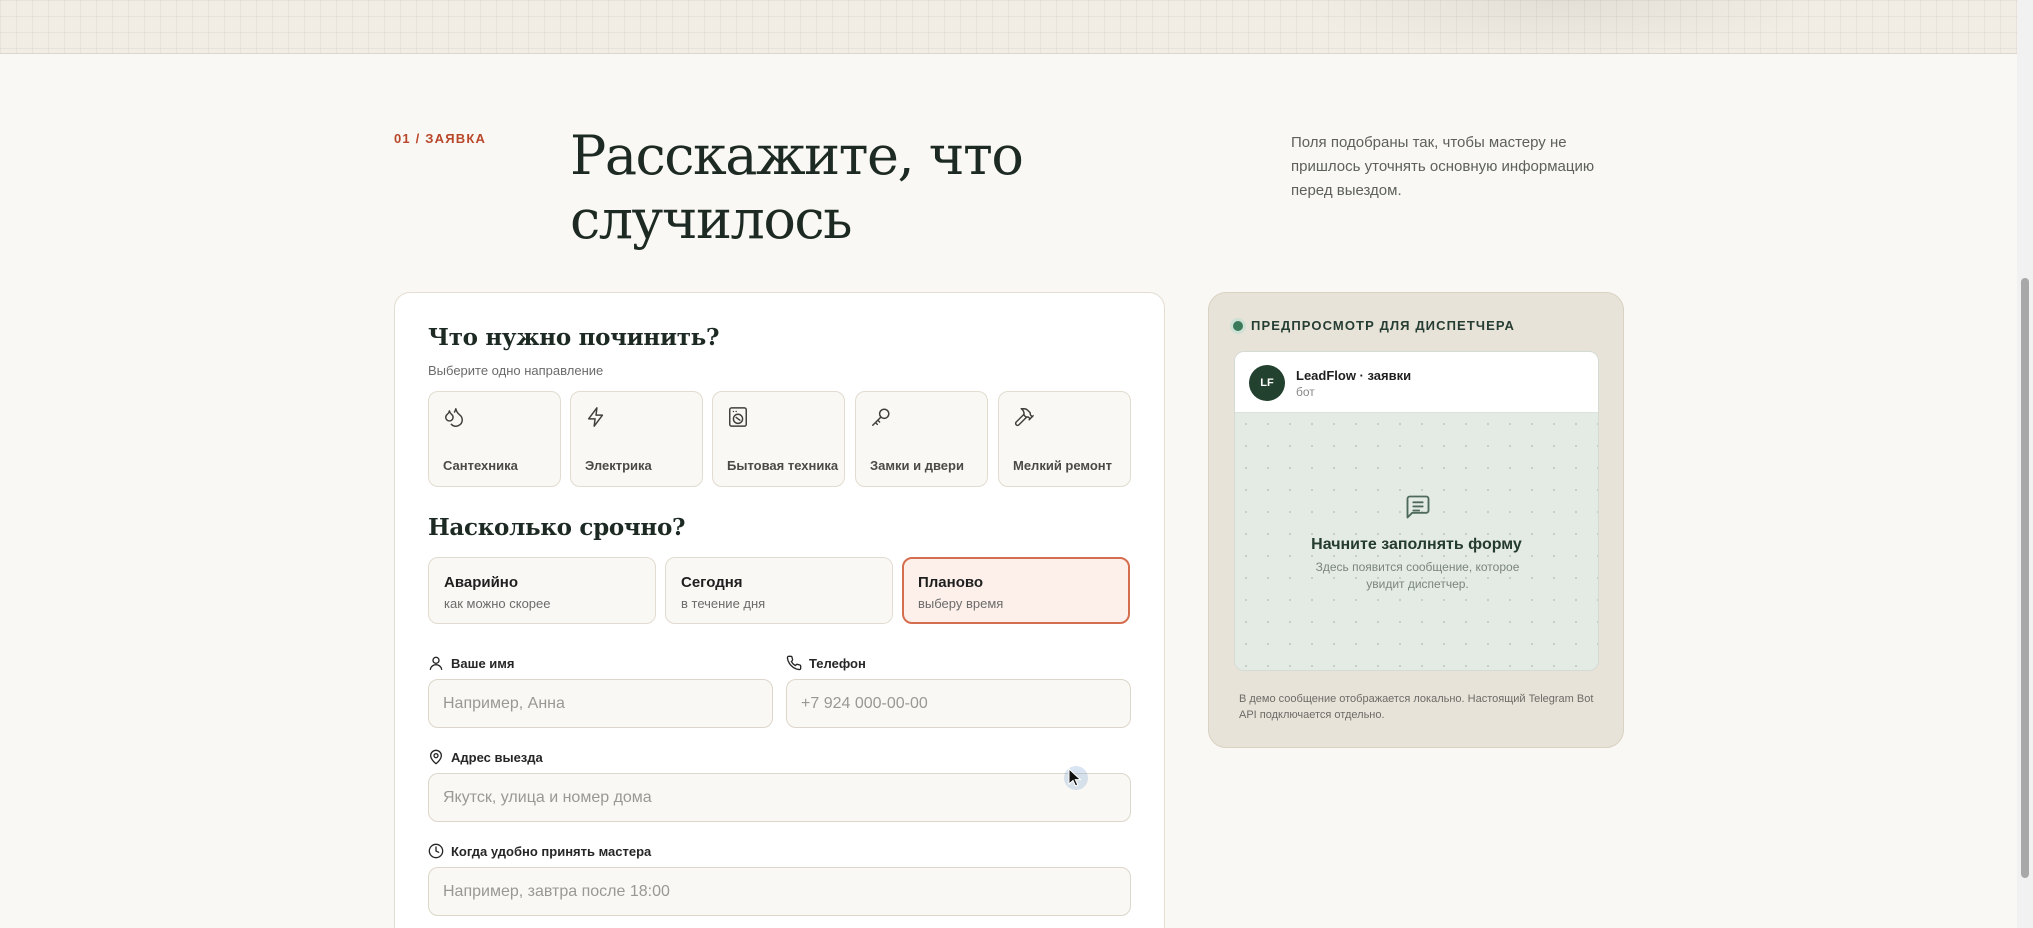 The width and height of the screenshot is (2033, 928). Describe the element at coordinates (921, 439) in the screenshot. I see `category-locks-button: Замки и двери` at that location.